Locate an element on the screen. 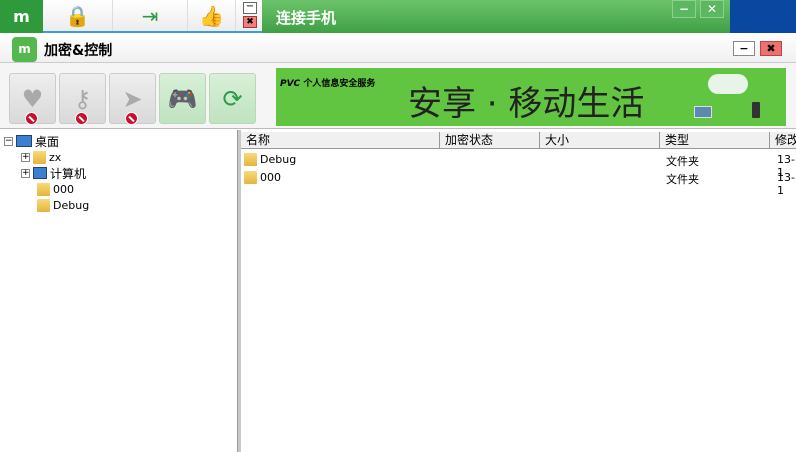 This screenshot has height=452, width=796. slogan: 安享 · 移动生活 is located at coordinates (526, 104).